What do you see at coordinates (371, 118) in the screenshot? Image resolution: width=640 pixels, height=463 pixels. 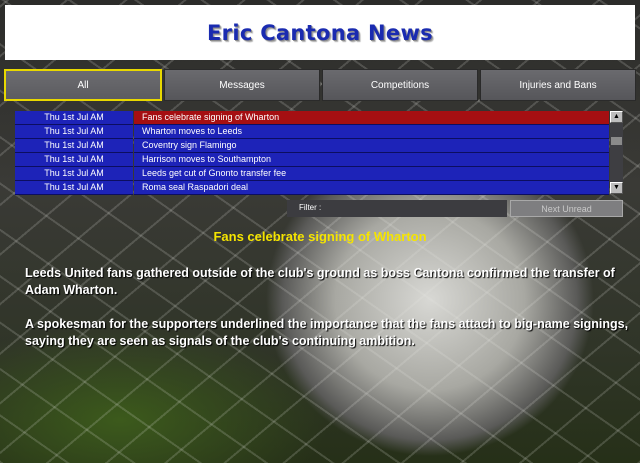 I see `news-headline: Fans celebrate signing of Wharton` at bounding box center [371, 118].